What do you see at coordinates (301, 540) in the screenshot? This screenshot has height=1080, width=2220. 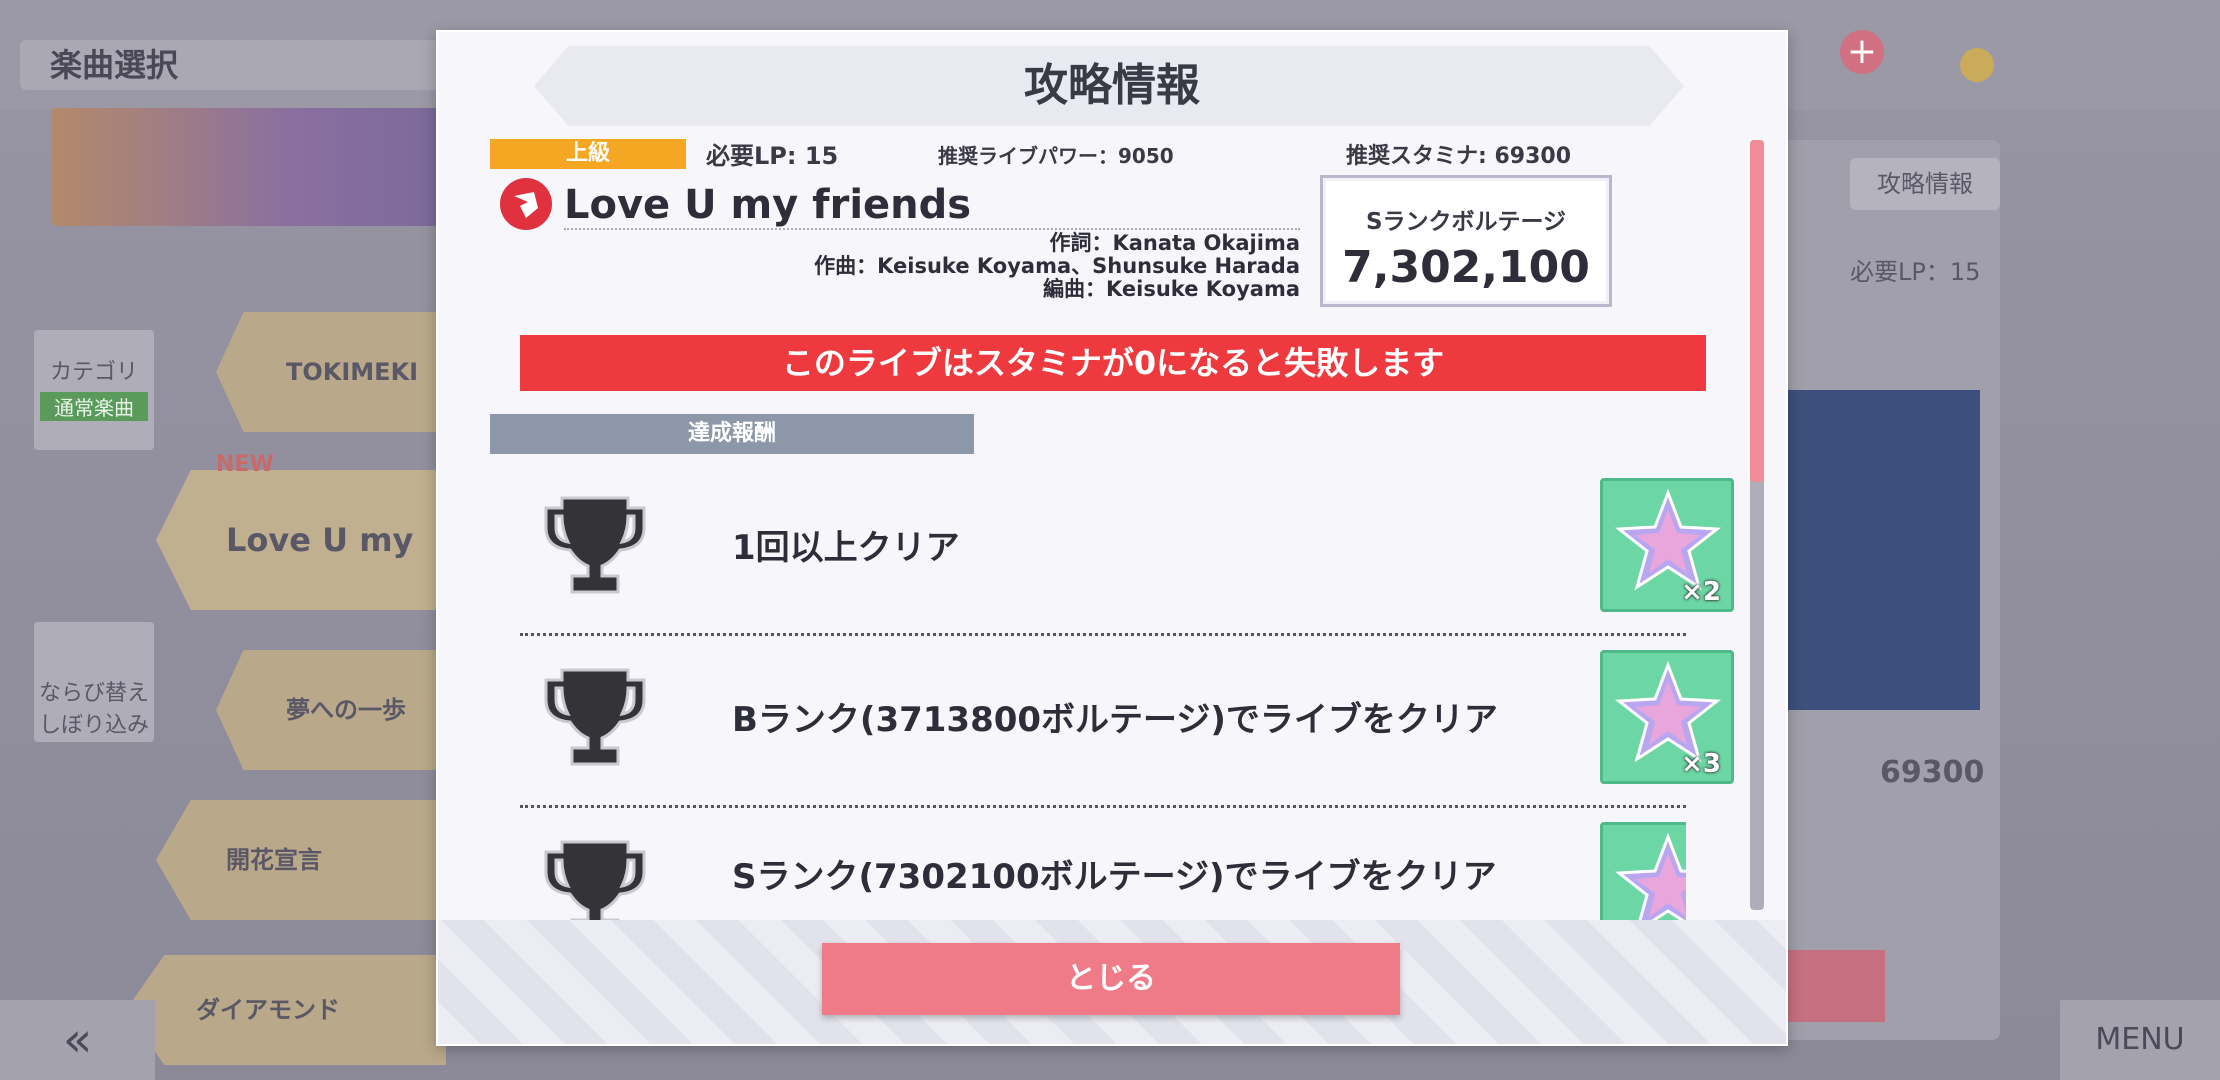 I see `song-item-selected: Love U my fri` at bounding box center [301, 540].